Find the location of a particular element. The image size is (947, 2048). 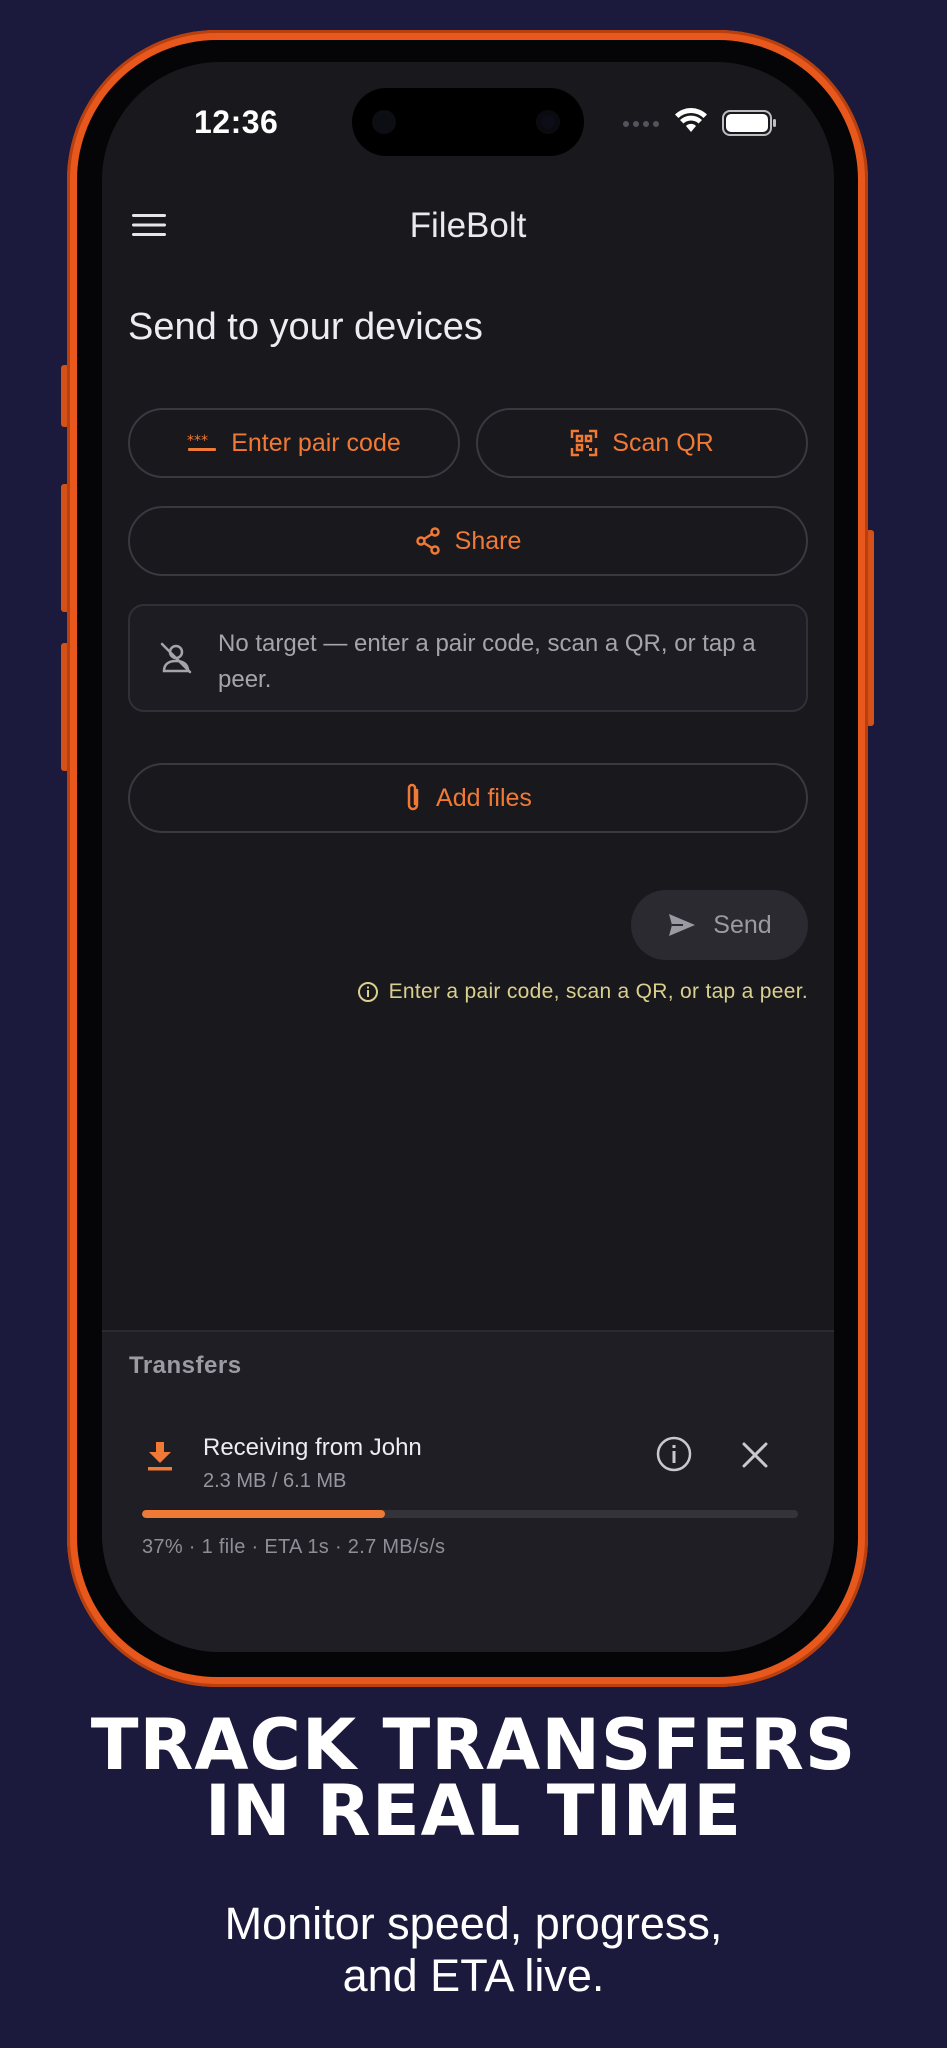

scan-qr-button: Scan QR is located at coordinates (642, 443).